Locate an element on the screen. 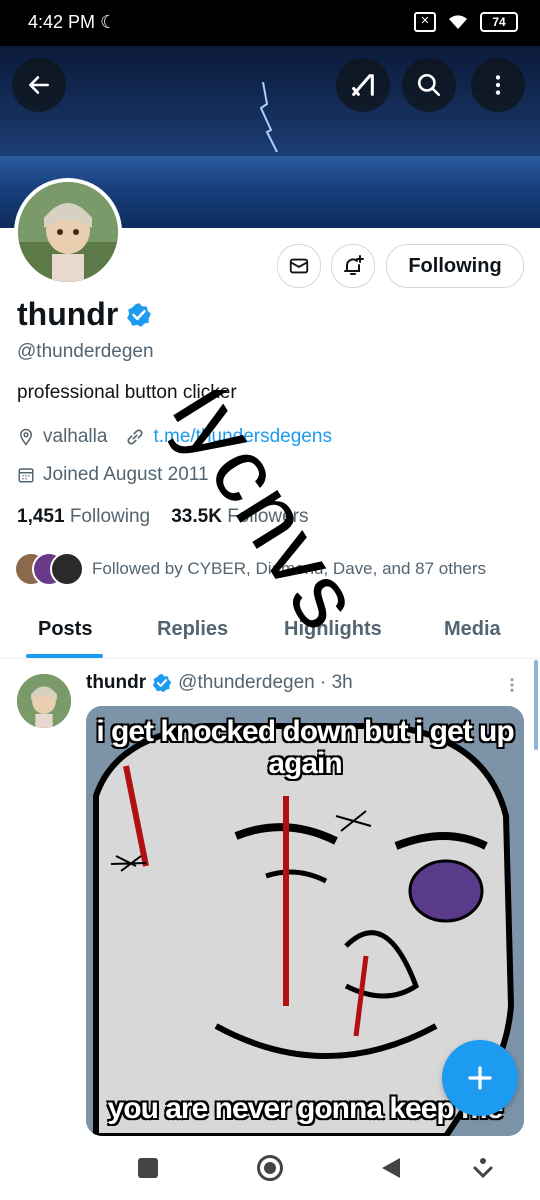  search-button is located at coordinates (429, 85).